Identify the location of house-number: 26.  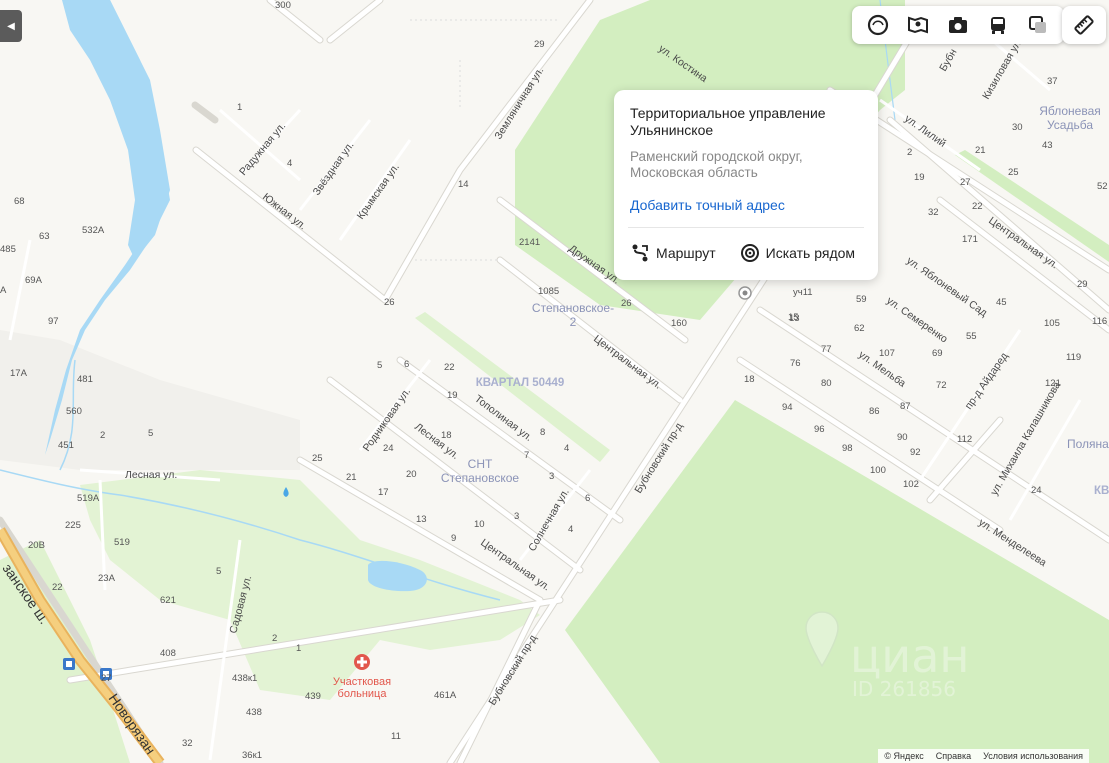
(626, 303).